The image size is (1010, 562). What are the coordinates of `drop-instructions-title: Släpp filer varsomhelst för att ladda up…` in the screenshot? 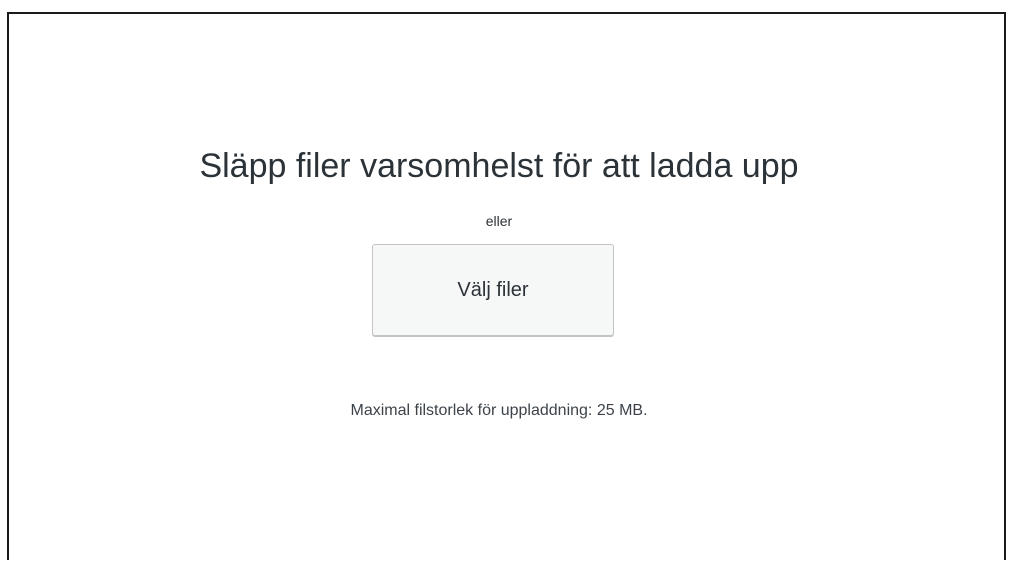 It's located at (499, 166).